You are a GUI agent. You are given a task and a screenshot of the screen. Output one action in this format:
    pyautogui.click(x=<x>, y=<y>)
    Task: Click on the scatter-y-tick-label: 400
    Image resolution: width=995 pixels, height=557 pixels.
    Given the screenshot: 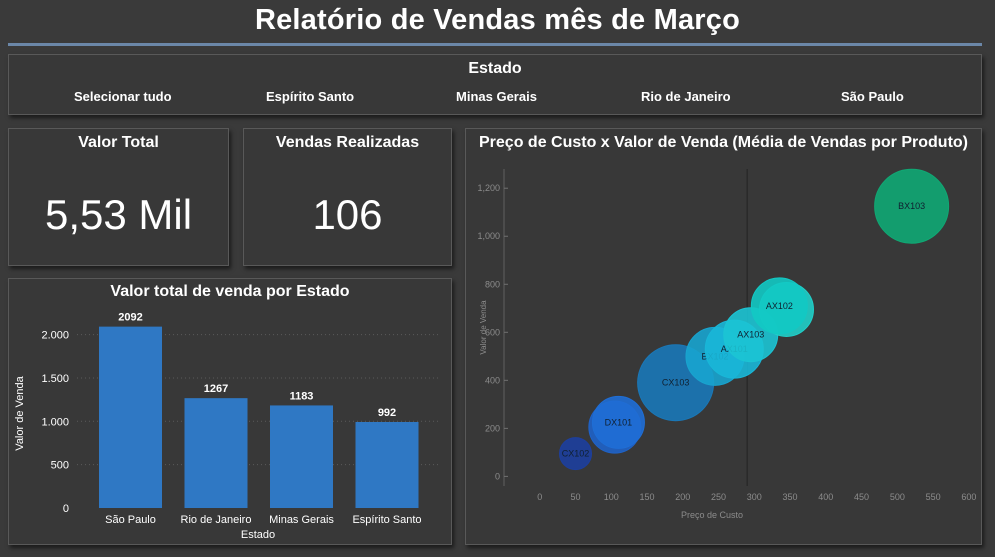 What is the action you would take?
    pyautogui.click(x=492, y=380)
    